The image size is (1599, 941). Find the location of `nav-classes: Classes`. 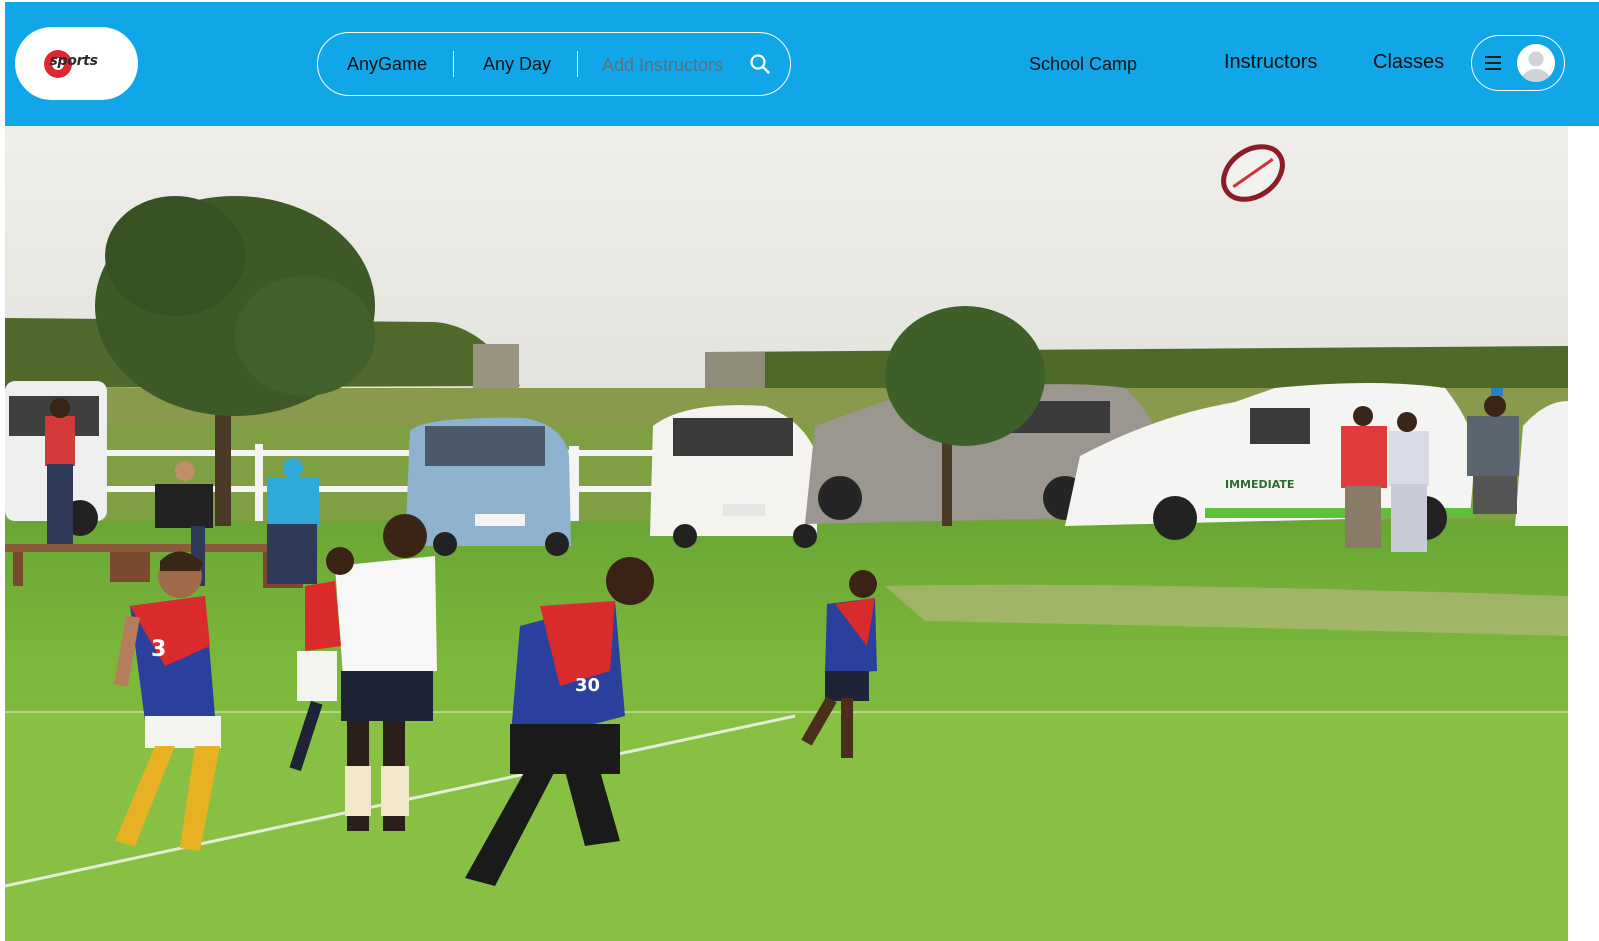

nav-classes: Classes is located at coordinates (1408, 62).